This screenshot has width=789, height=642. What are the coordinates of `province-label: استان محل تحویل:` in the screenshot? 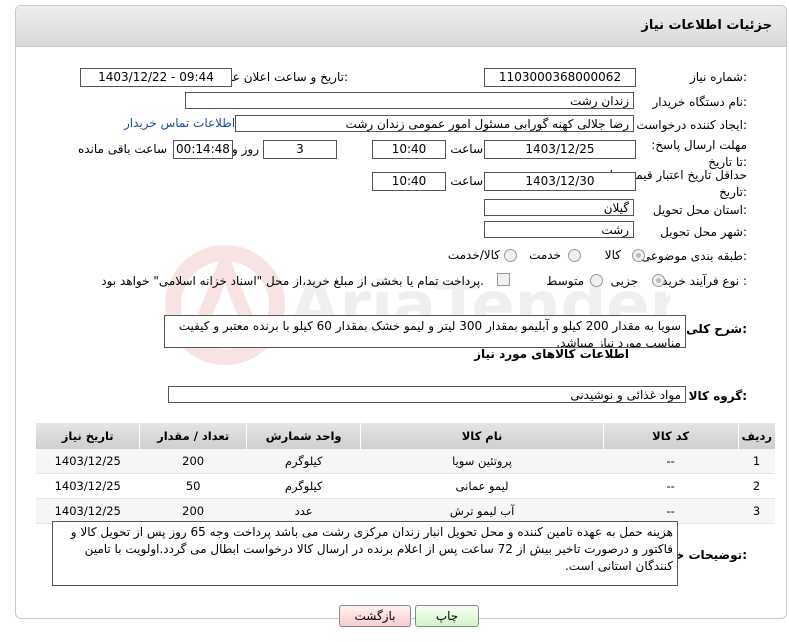 It's located at (699, 210).